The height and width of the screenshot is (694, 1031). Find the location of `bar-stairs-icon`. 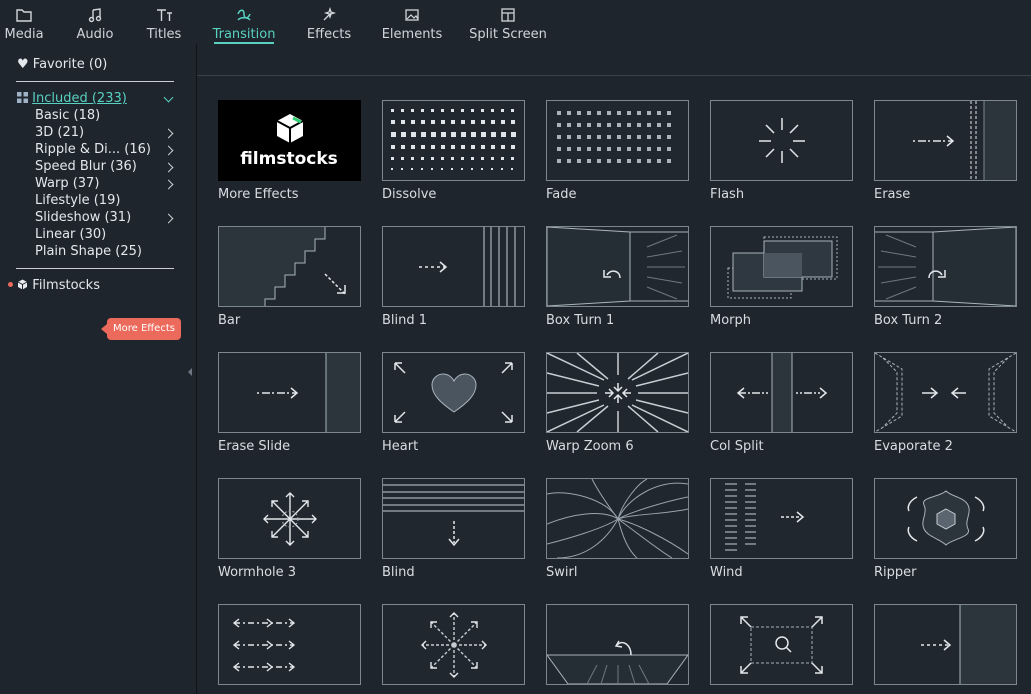

bar-stairs-icon is located at coordinates (282, 266).